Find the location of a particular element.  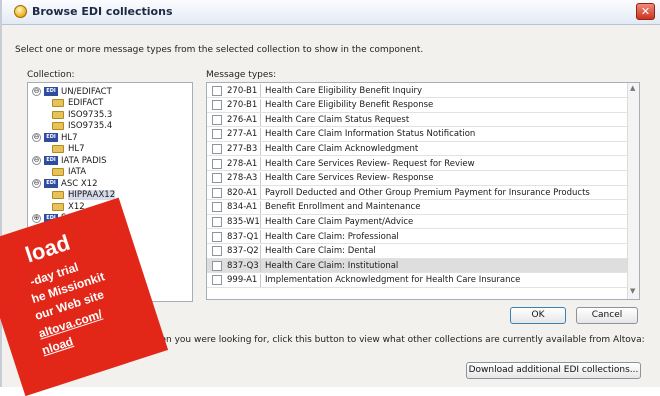

message-type-row: 276-A1 Health Care Claim Status Request is located at coordinates (417, 120).